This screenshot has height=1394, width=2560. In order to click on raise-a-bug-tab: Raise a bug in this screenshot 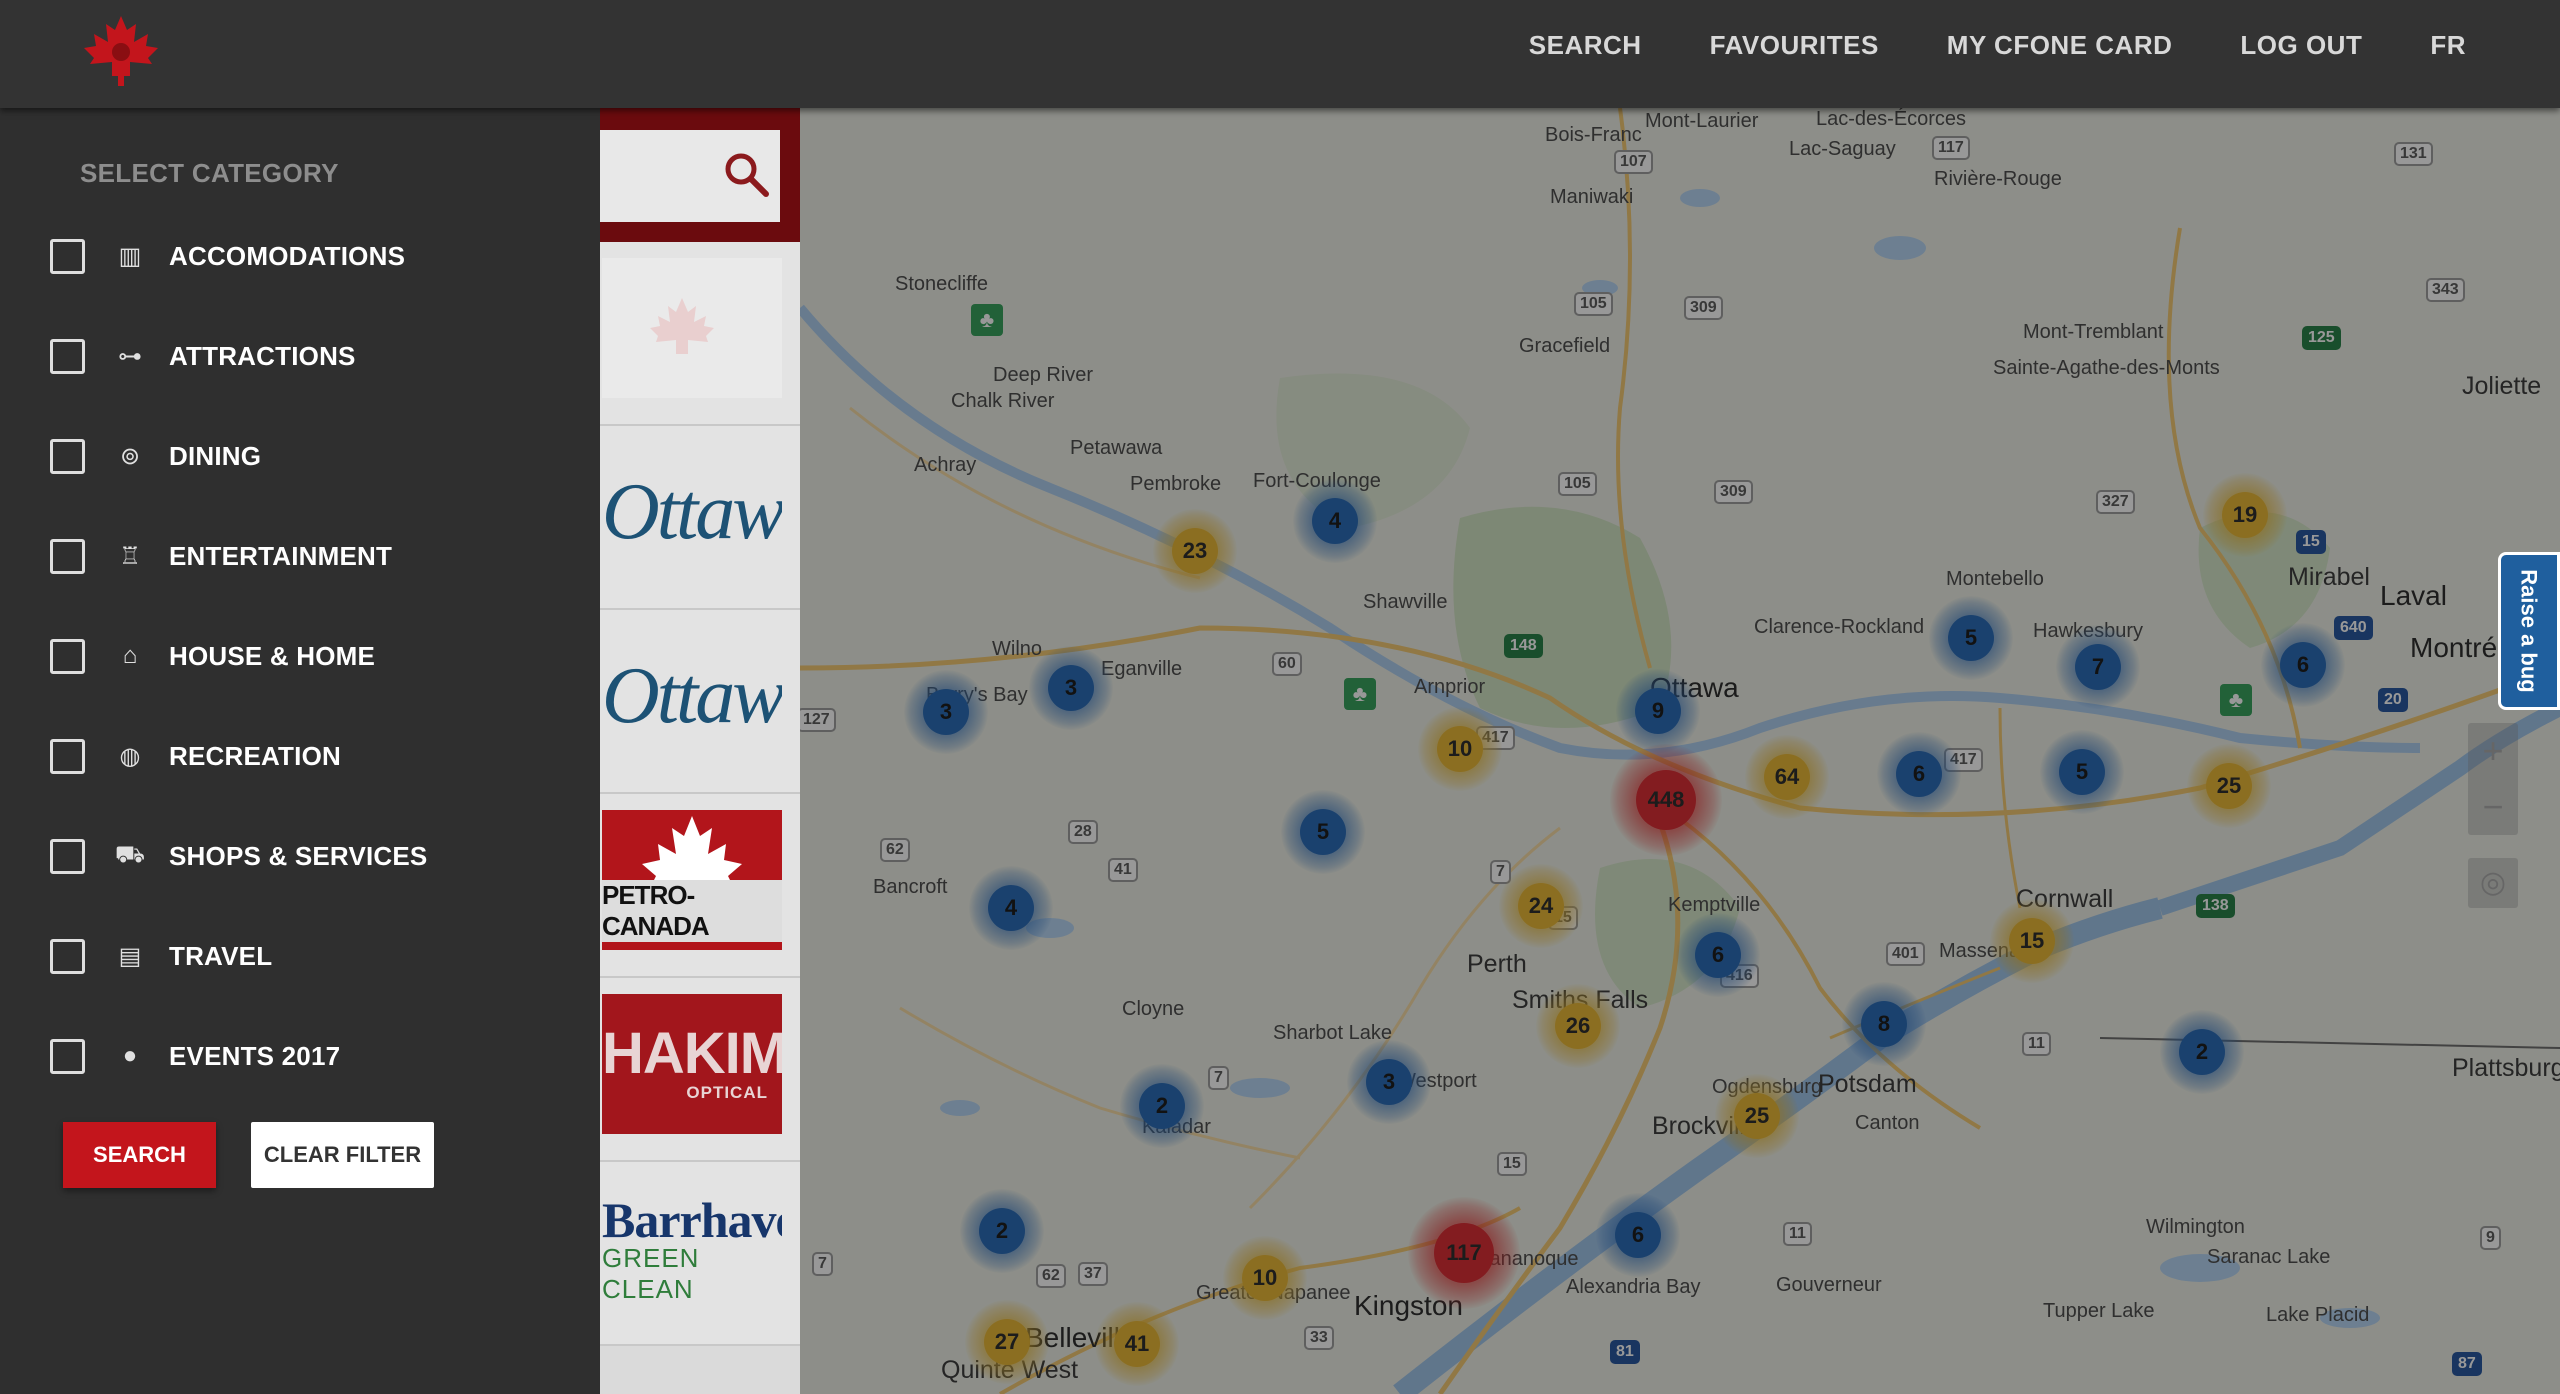, I will do `click(2529, 631)`.